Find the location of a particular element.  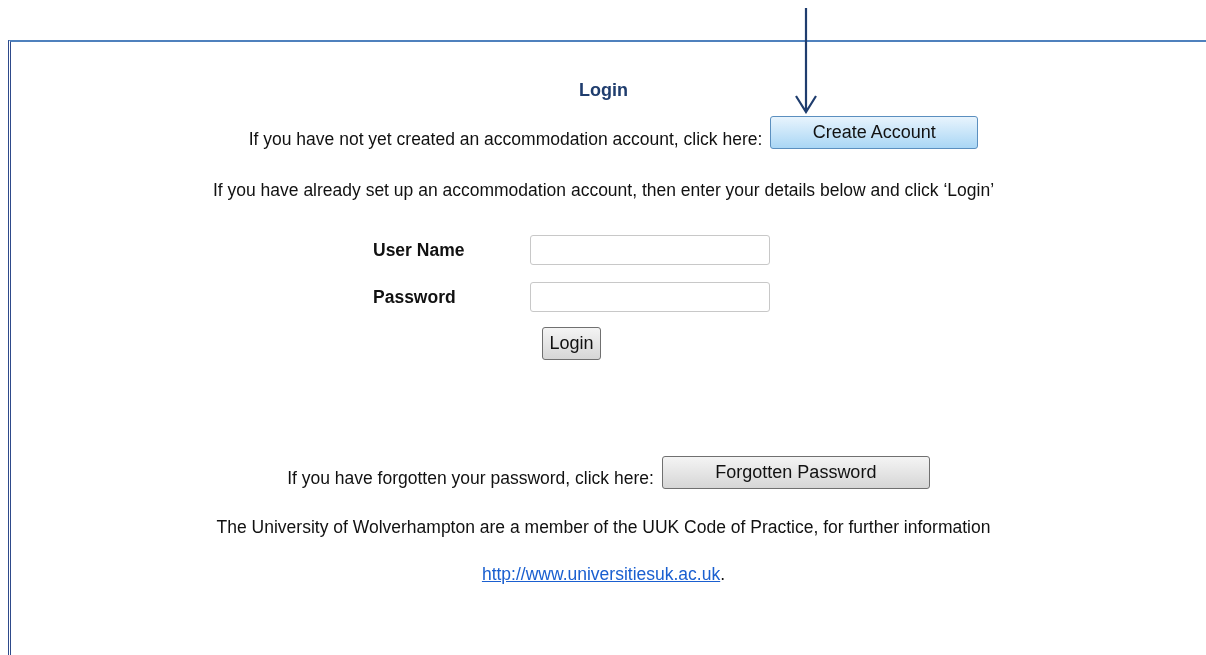

login-button: Login is located at coordinates (571, 343).